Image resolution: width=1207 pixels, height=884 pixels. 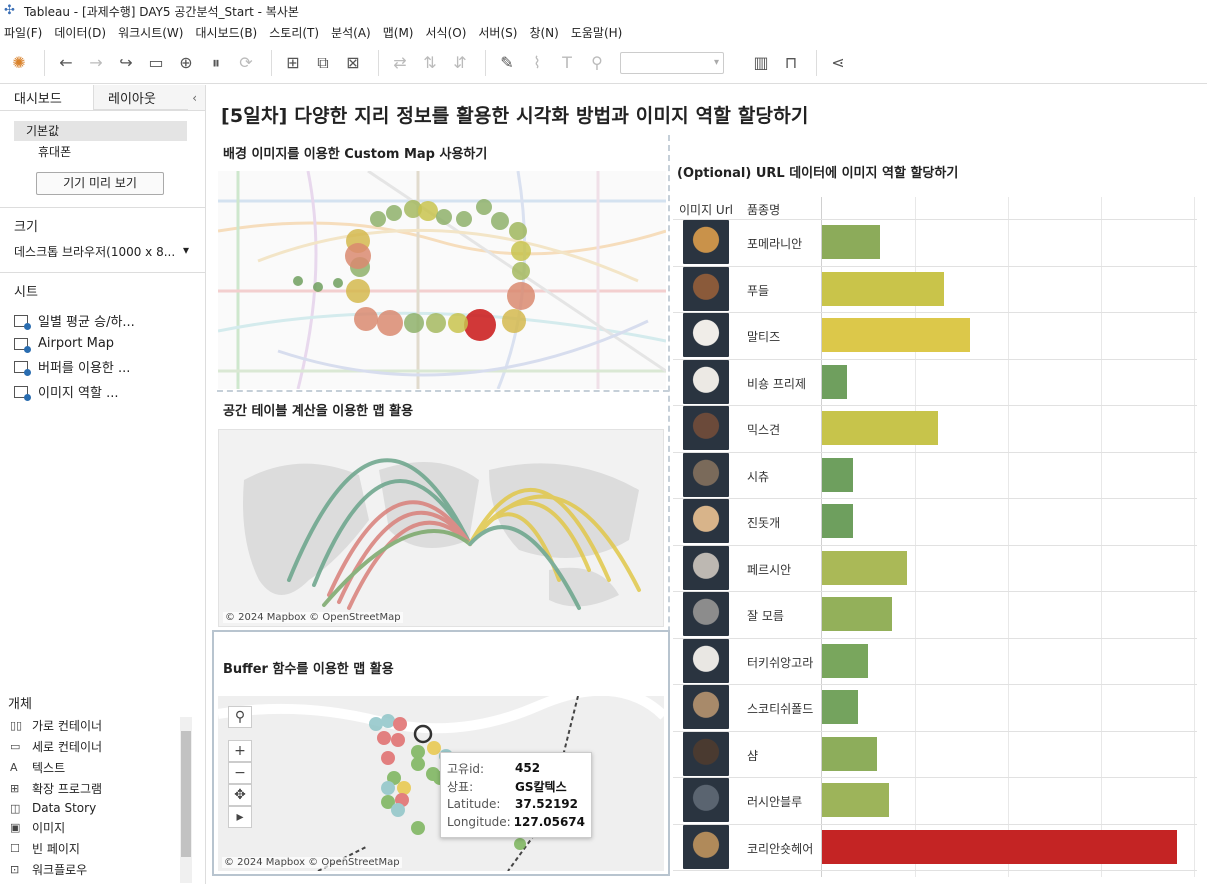 I want to click on save-icon: ▭, so click(x=156, y=63).